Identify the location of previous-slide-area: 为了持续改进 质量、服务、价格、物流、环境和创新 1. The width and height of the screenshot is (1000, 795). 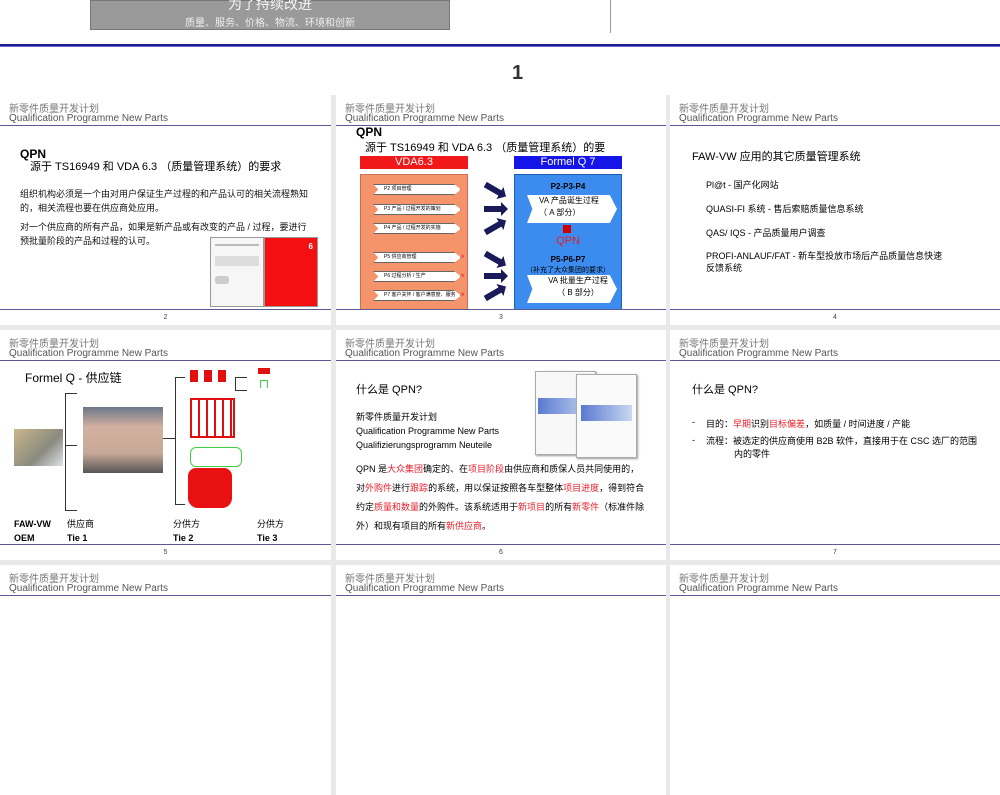
(500, 47).